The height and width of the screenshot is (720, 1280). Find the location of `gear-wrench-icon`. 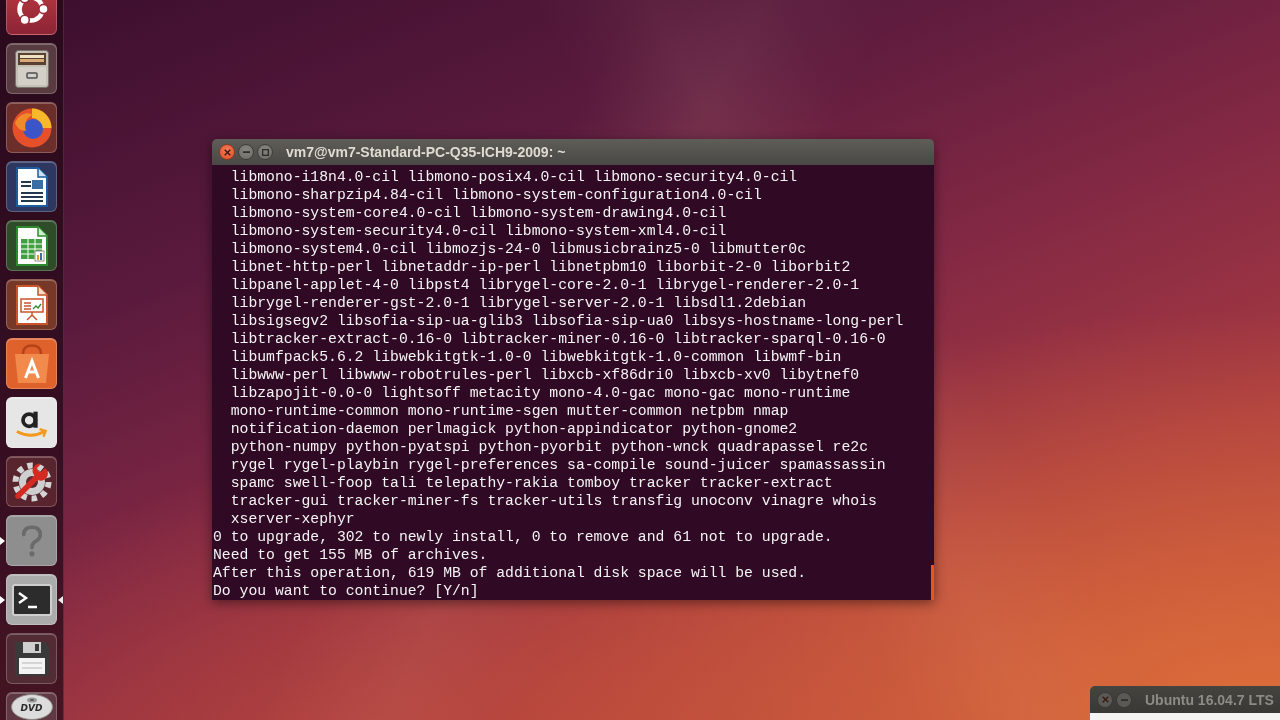

gear-wrench-icon is located at coordinates (31, 481).